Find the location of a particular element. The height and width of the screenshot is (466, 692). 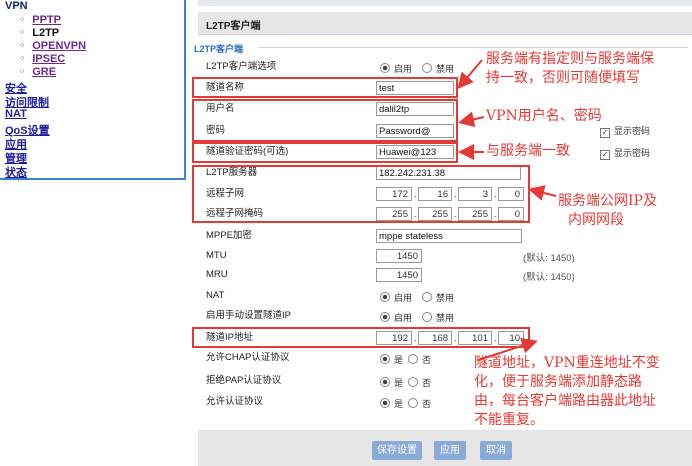

mtu-label: MTU is located at coordinates (216, 255).